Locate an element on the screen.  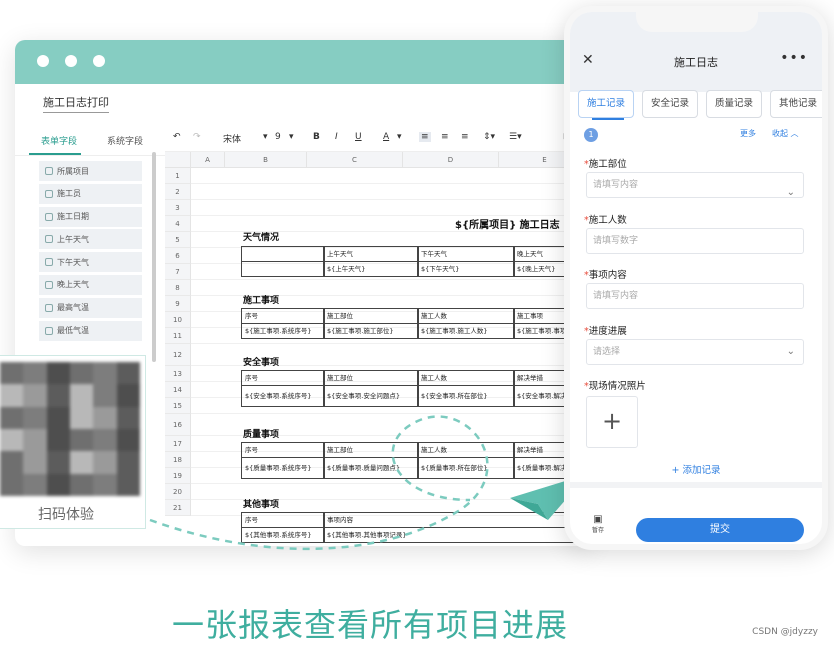
chevron-up-icon: ︿ is located at coordinates (794, 133).